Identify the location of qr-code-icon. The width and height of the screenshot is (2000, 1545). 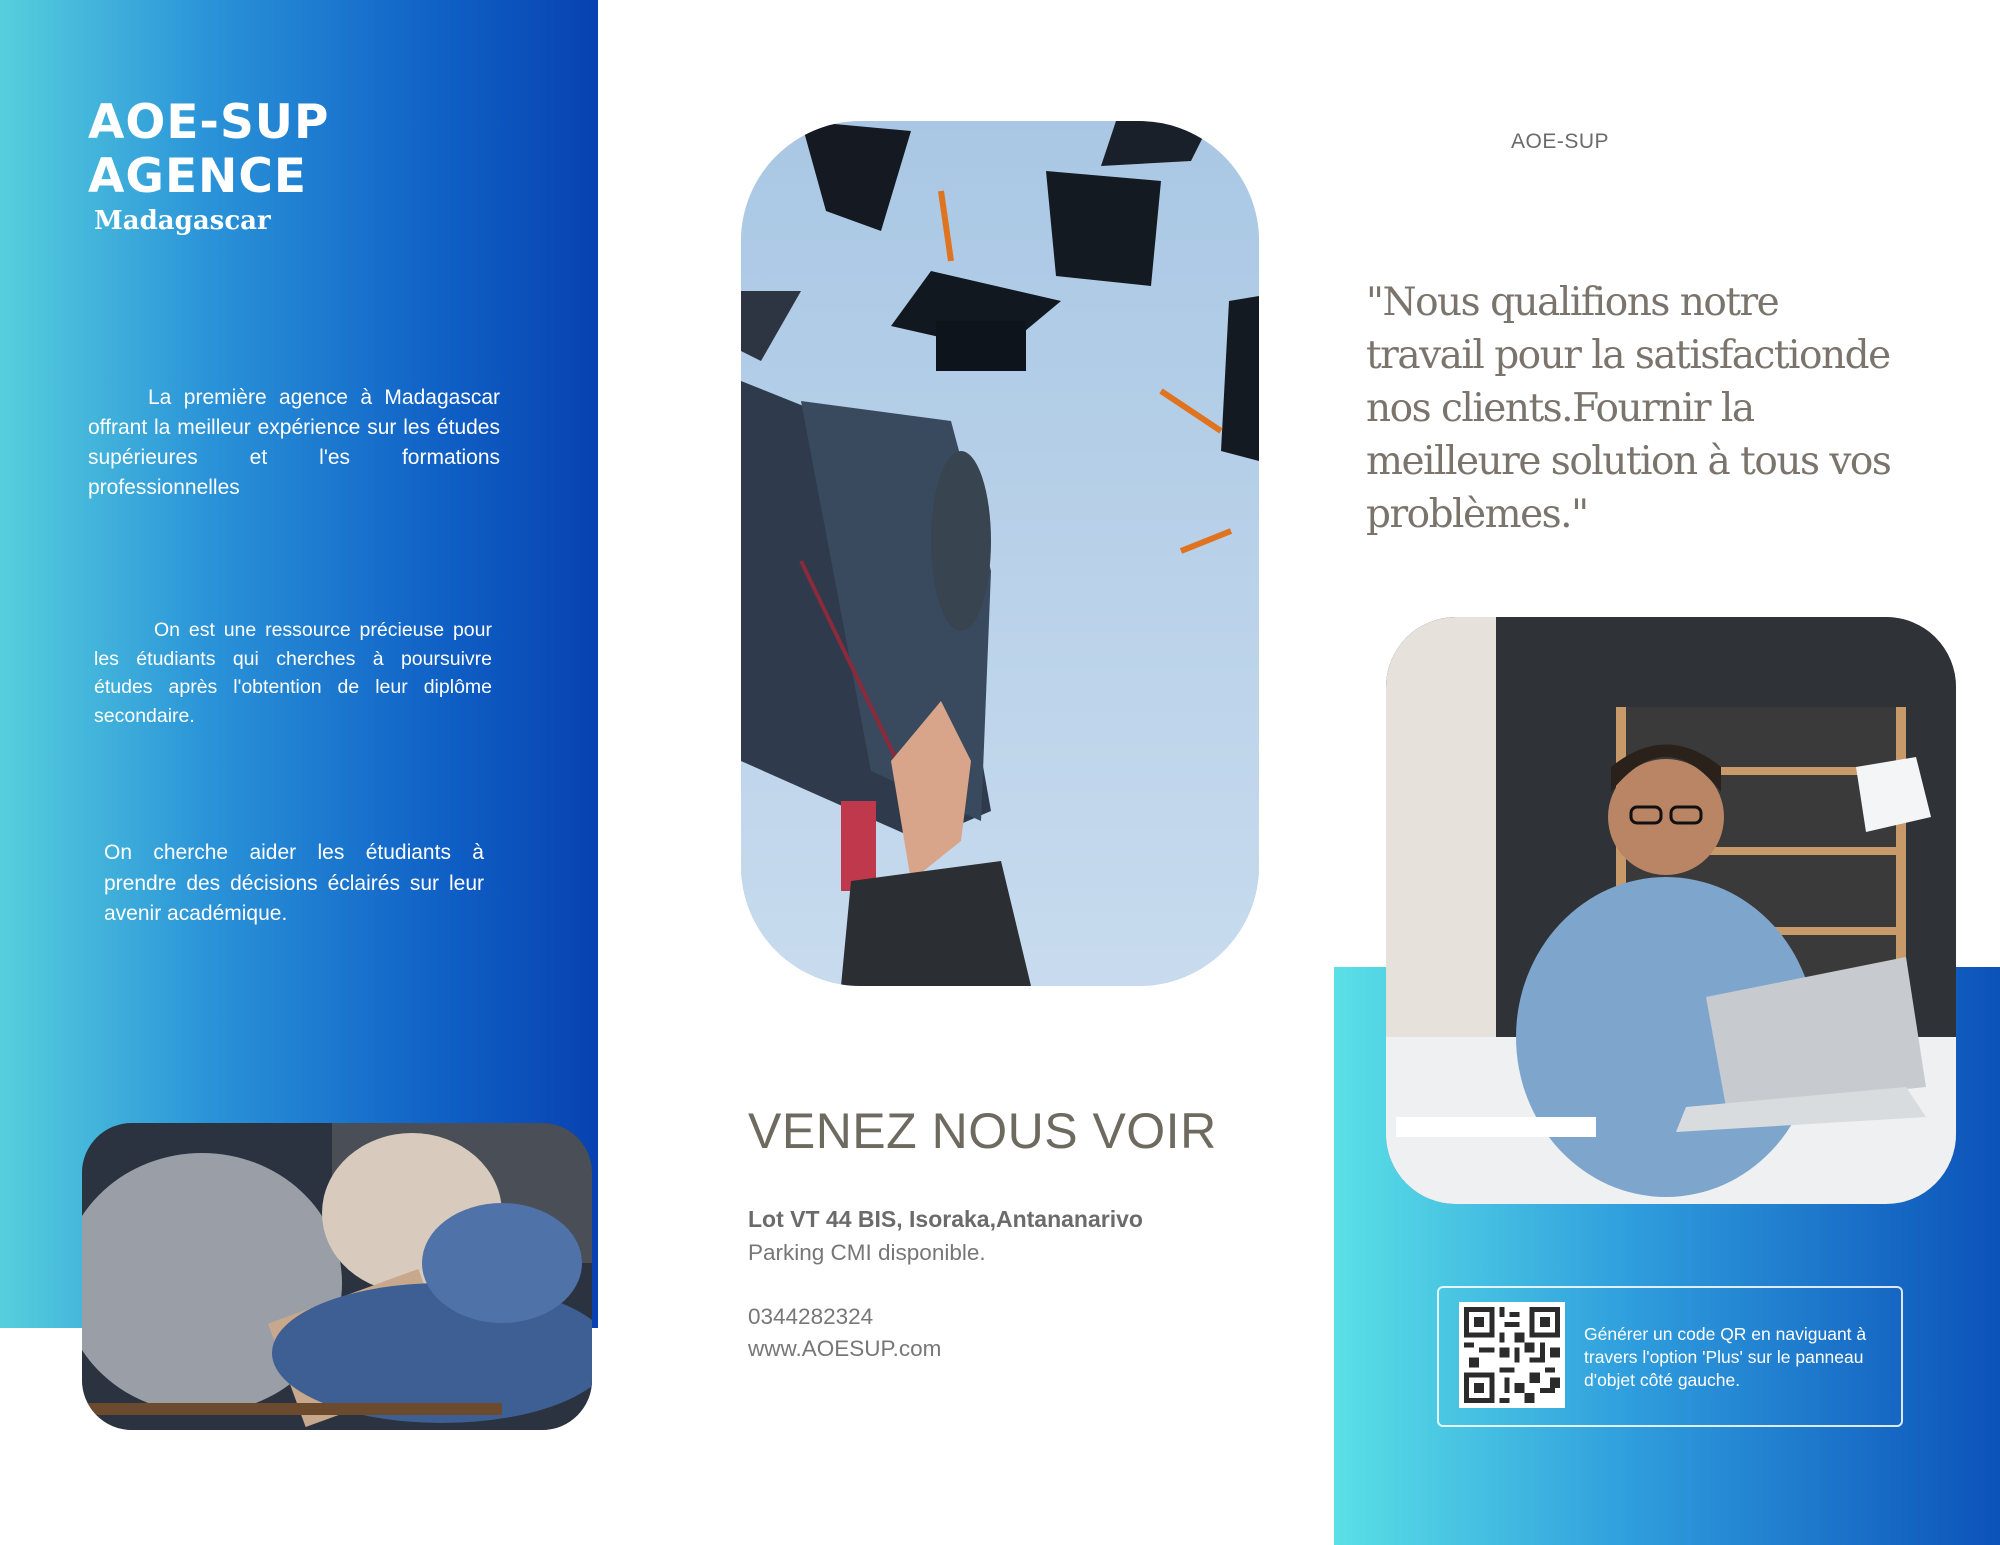
(1512, 1355).